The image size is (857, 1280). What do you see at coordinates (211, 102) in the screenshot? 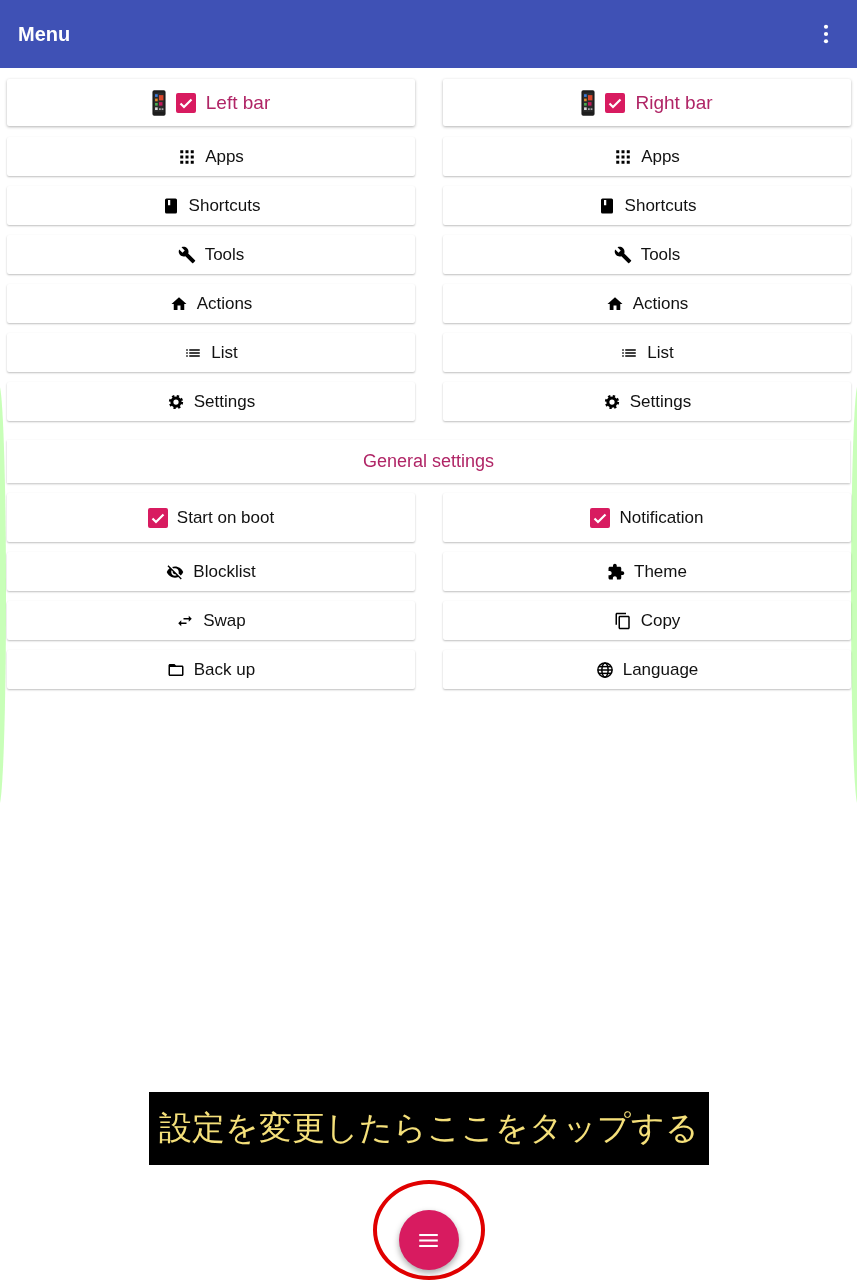
I see `bar-toggle-button: Left bar` at bounding box center [211, 102].